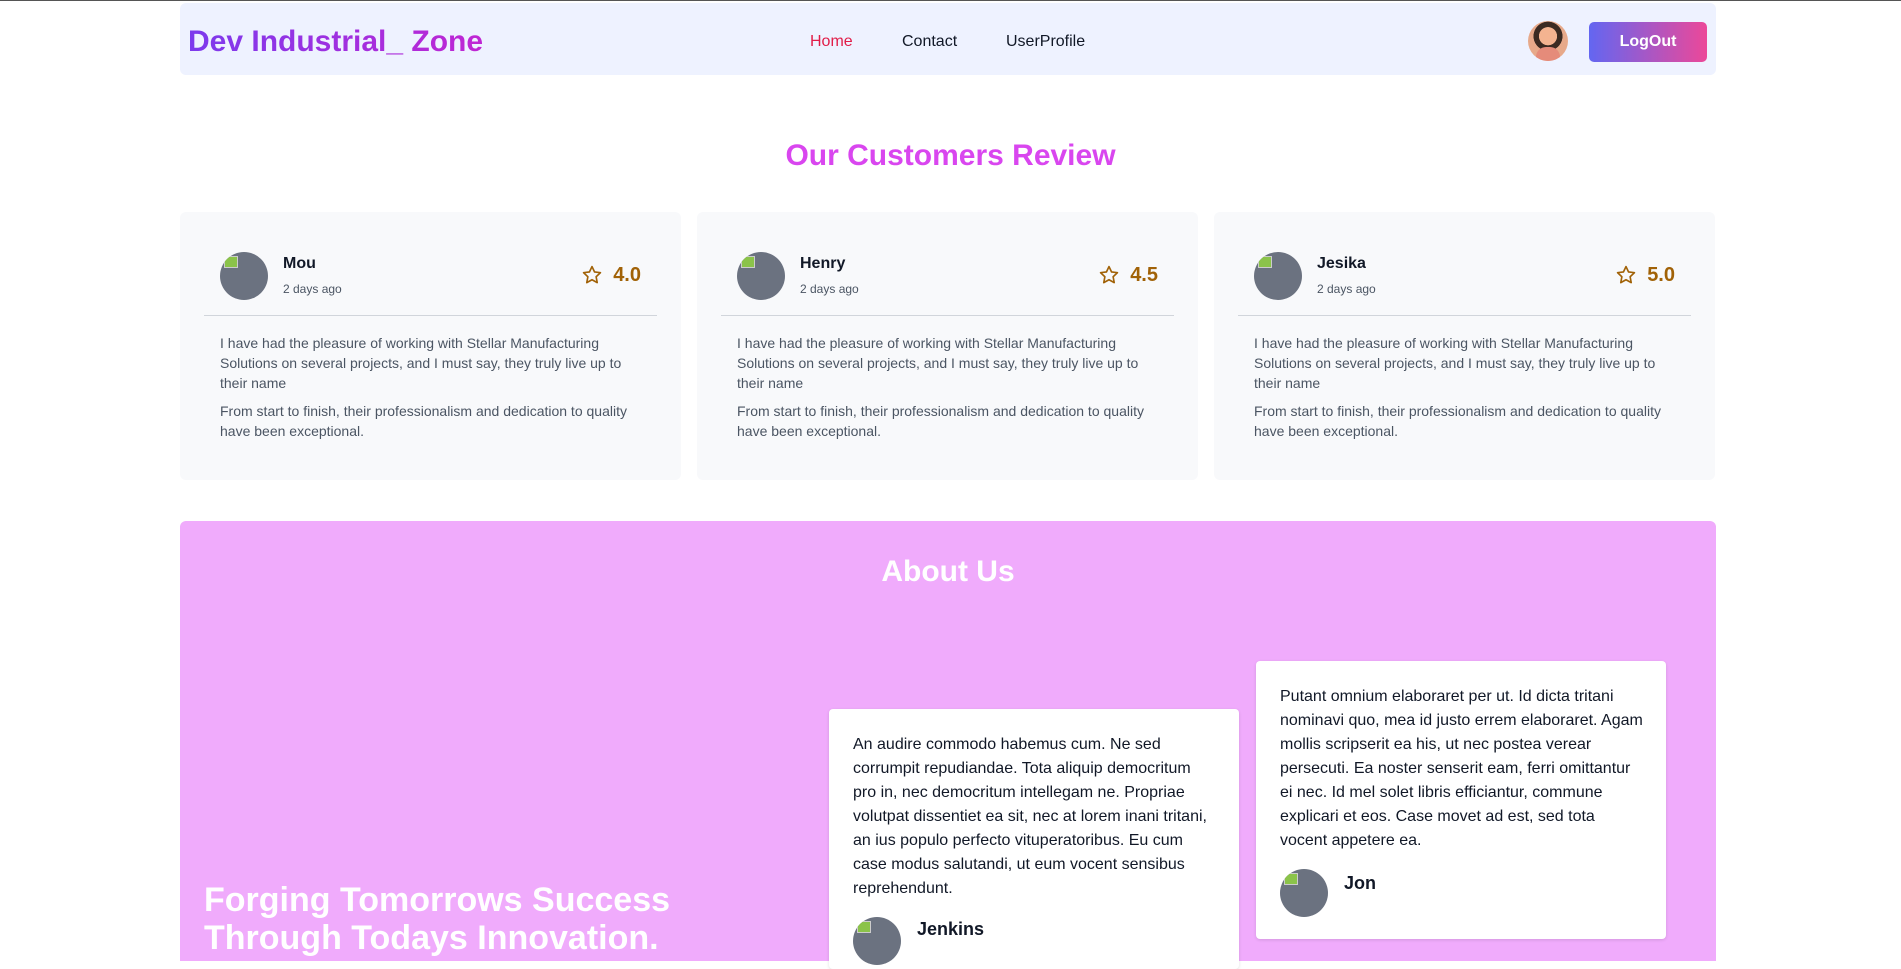 This screenshot has height=969, width=1901. I want to click on nav-contact: Contact, so click(929, 42).